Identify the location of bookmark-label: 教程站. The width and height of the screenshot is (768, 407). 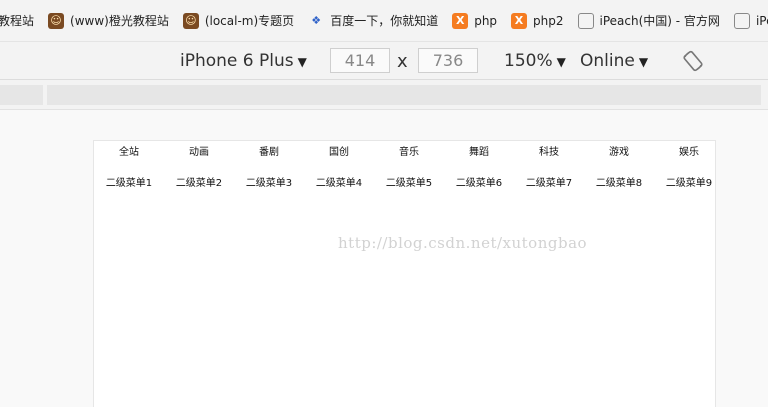
(17, 21).